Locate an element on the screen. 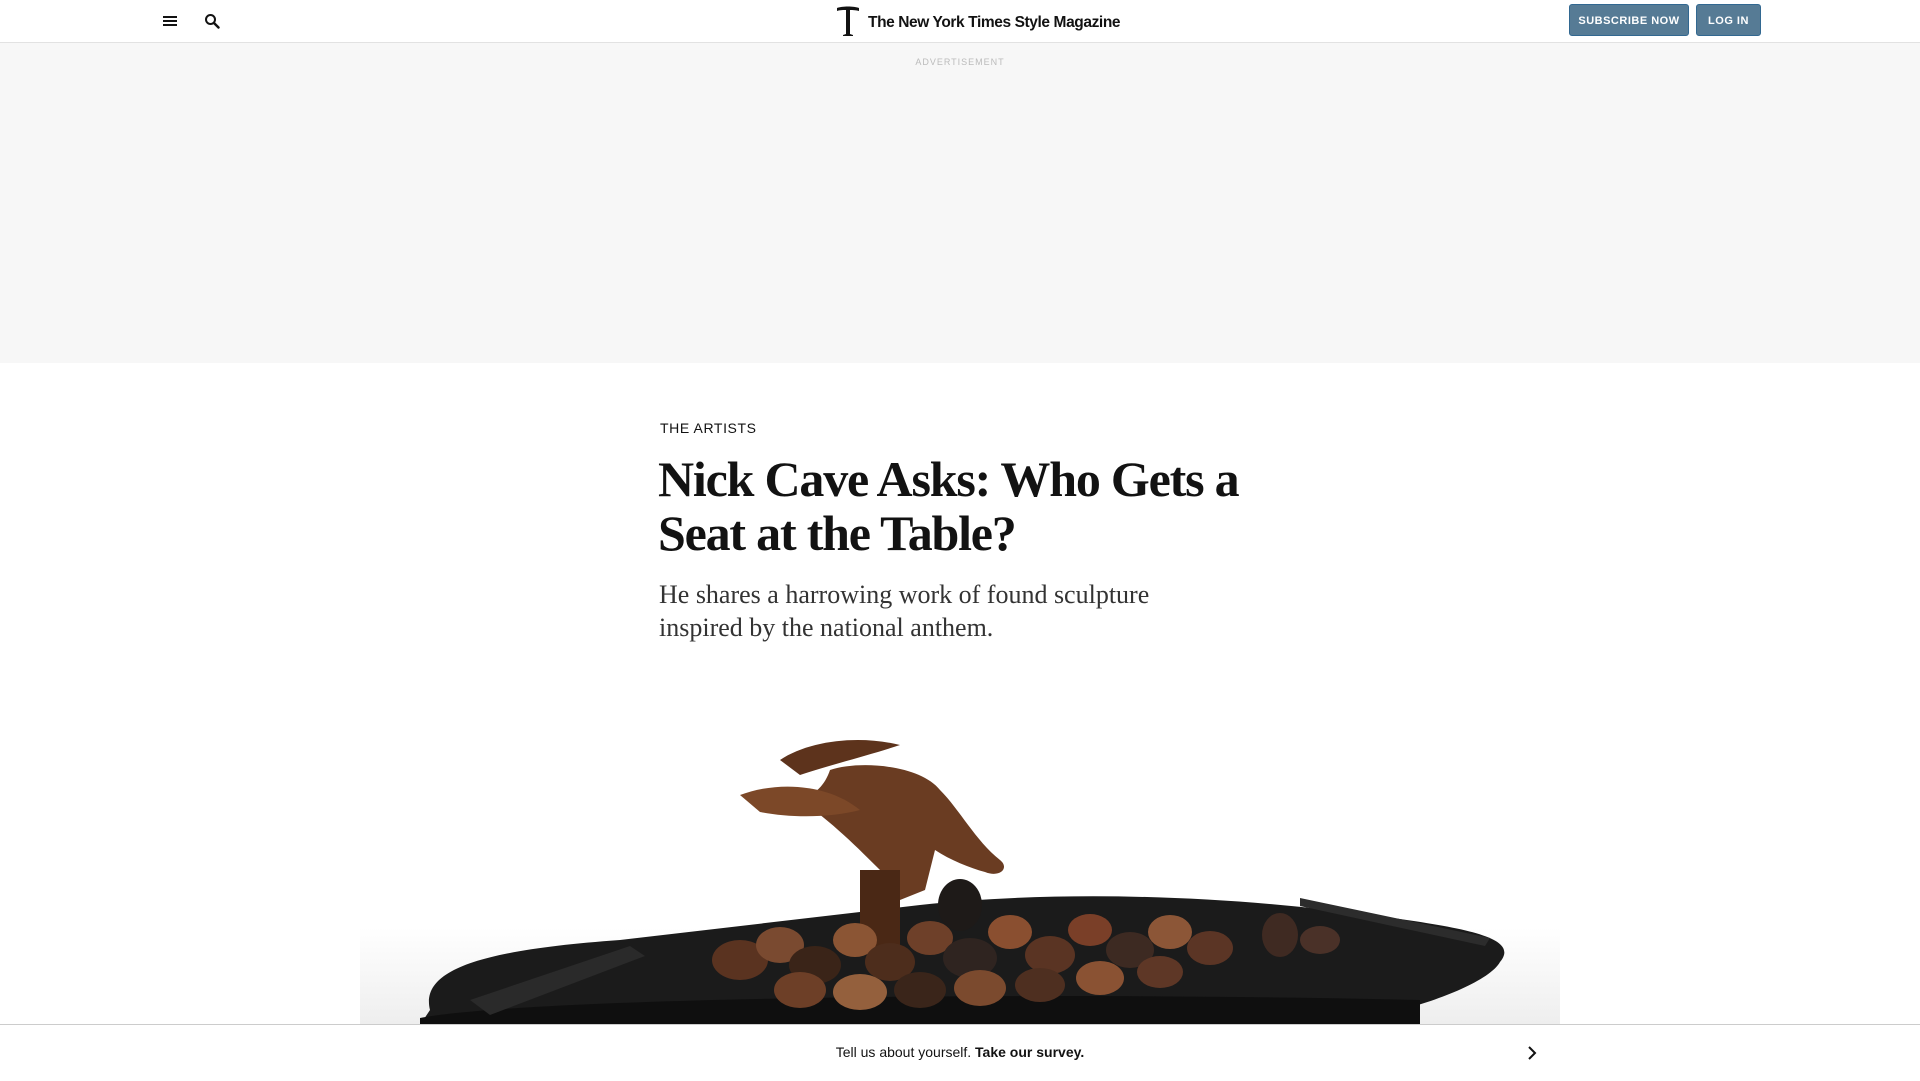 The height and width of the screenshot is (1081, 1920). logo-text: The New York Times Style Magazine is located at coordinates (994, 22).